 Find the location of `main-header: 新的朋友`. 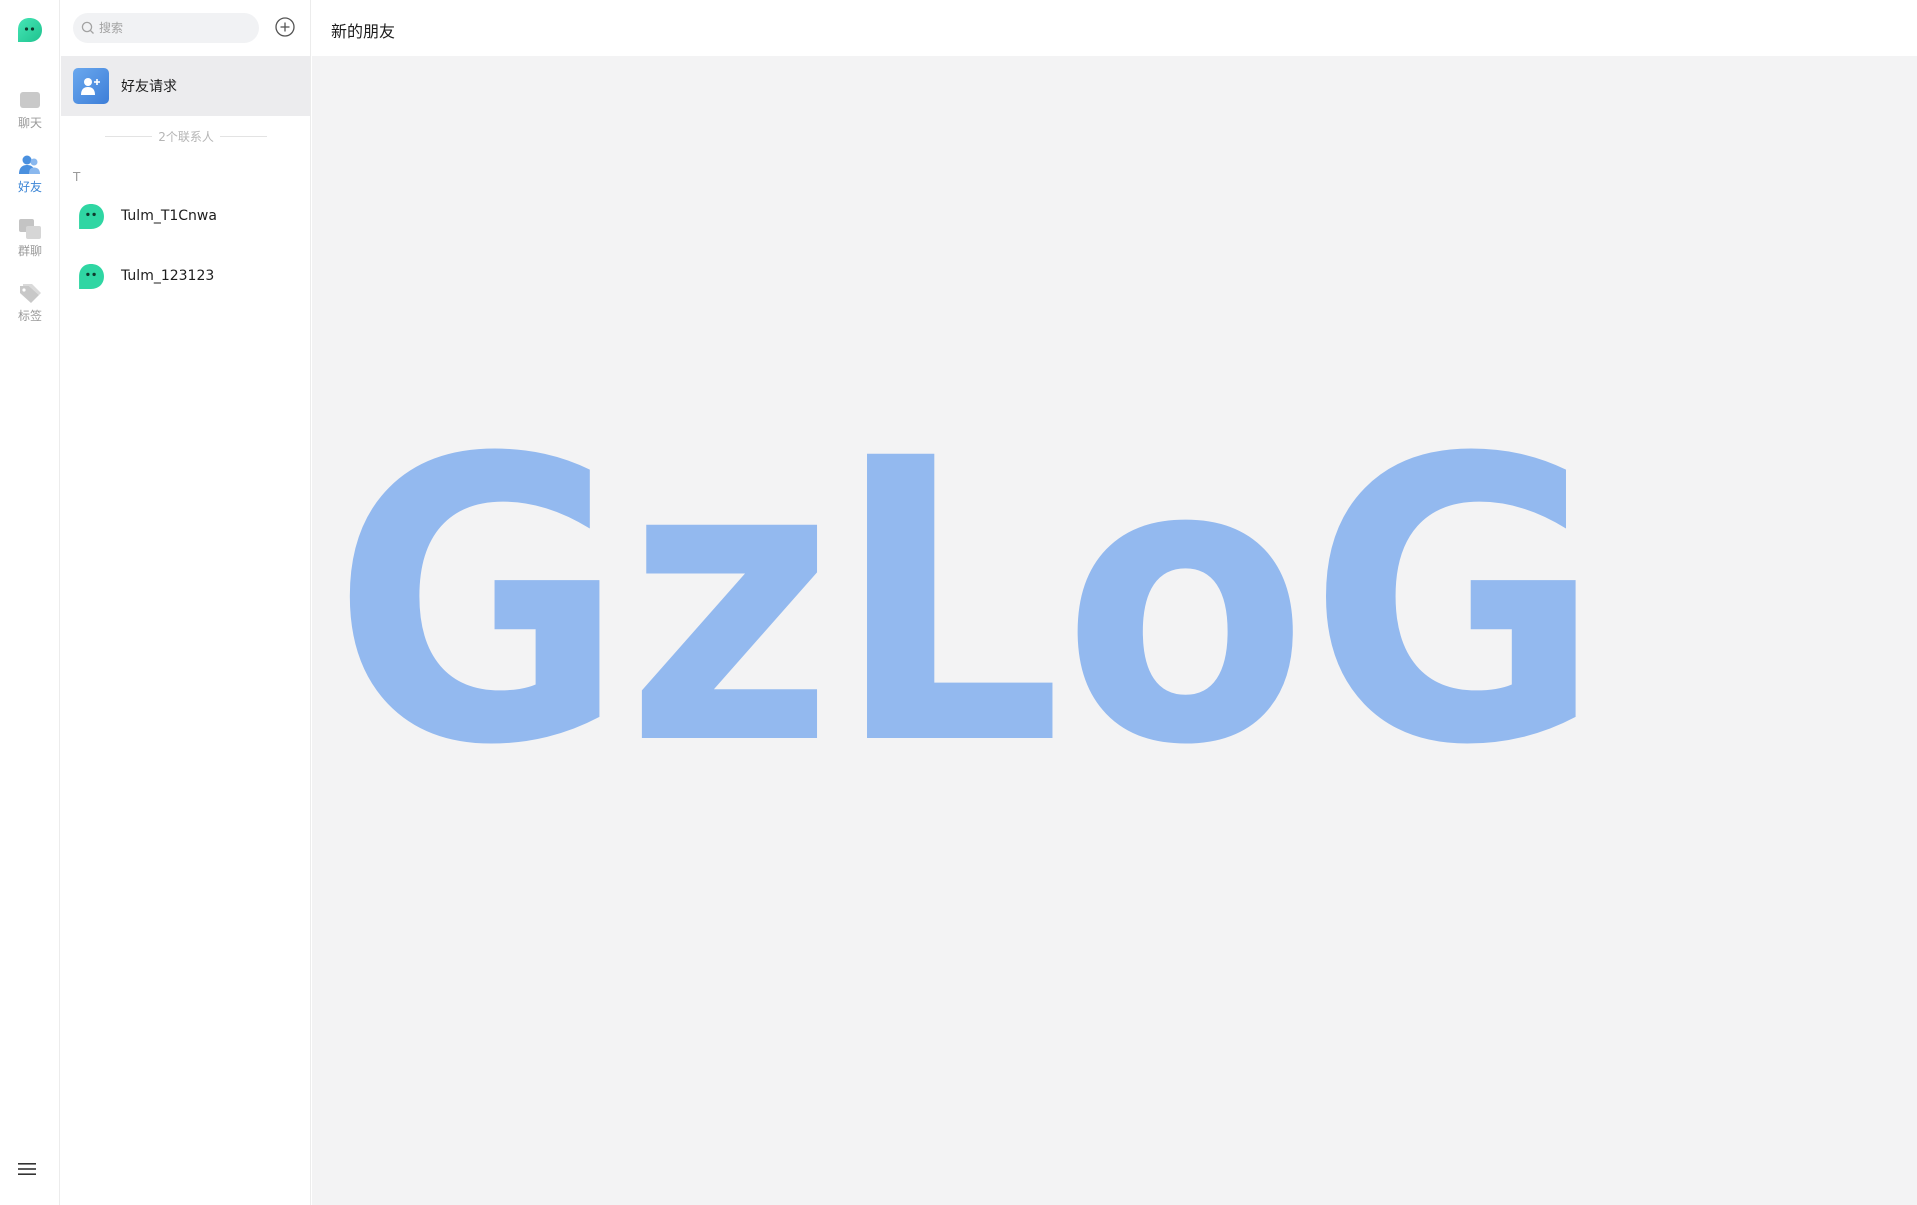

main-header: 新的朋友 is located at coordinates (1114, 28).